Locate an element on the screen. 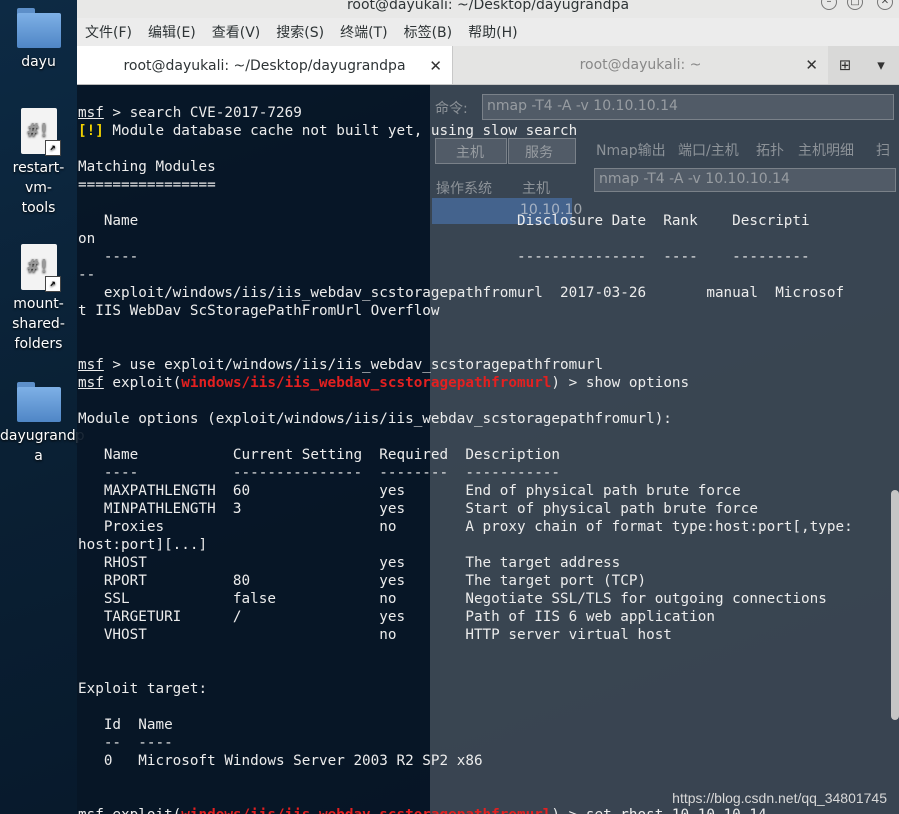  terminal-text: RPORT 80 yes The target port (TCP) is located at coordinates (362, 581).